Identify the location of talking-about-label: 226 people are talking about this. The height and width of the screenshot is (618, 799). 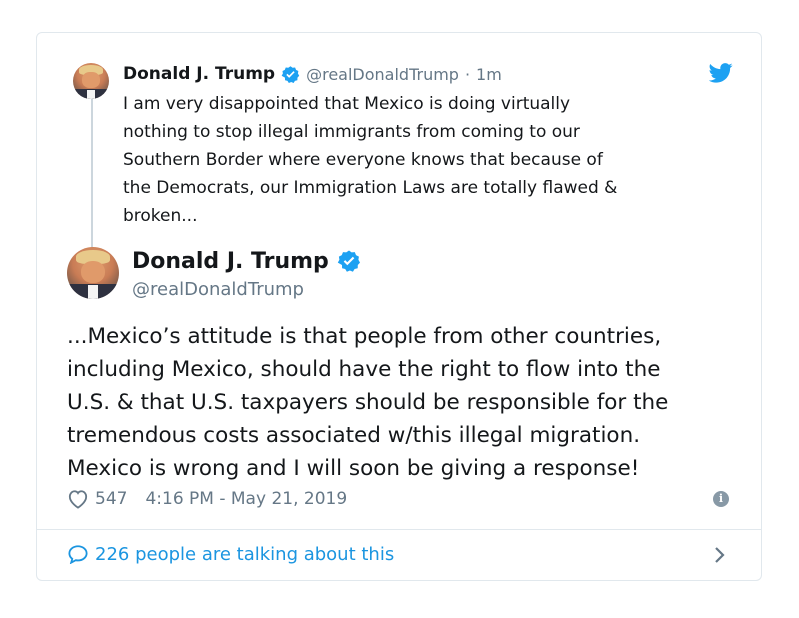
(244, 554).